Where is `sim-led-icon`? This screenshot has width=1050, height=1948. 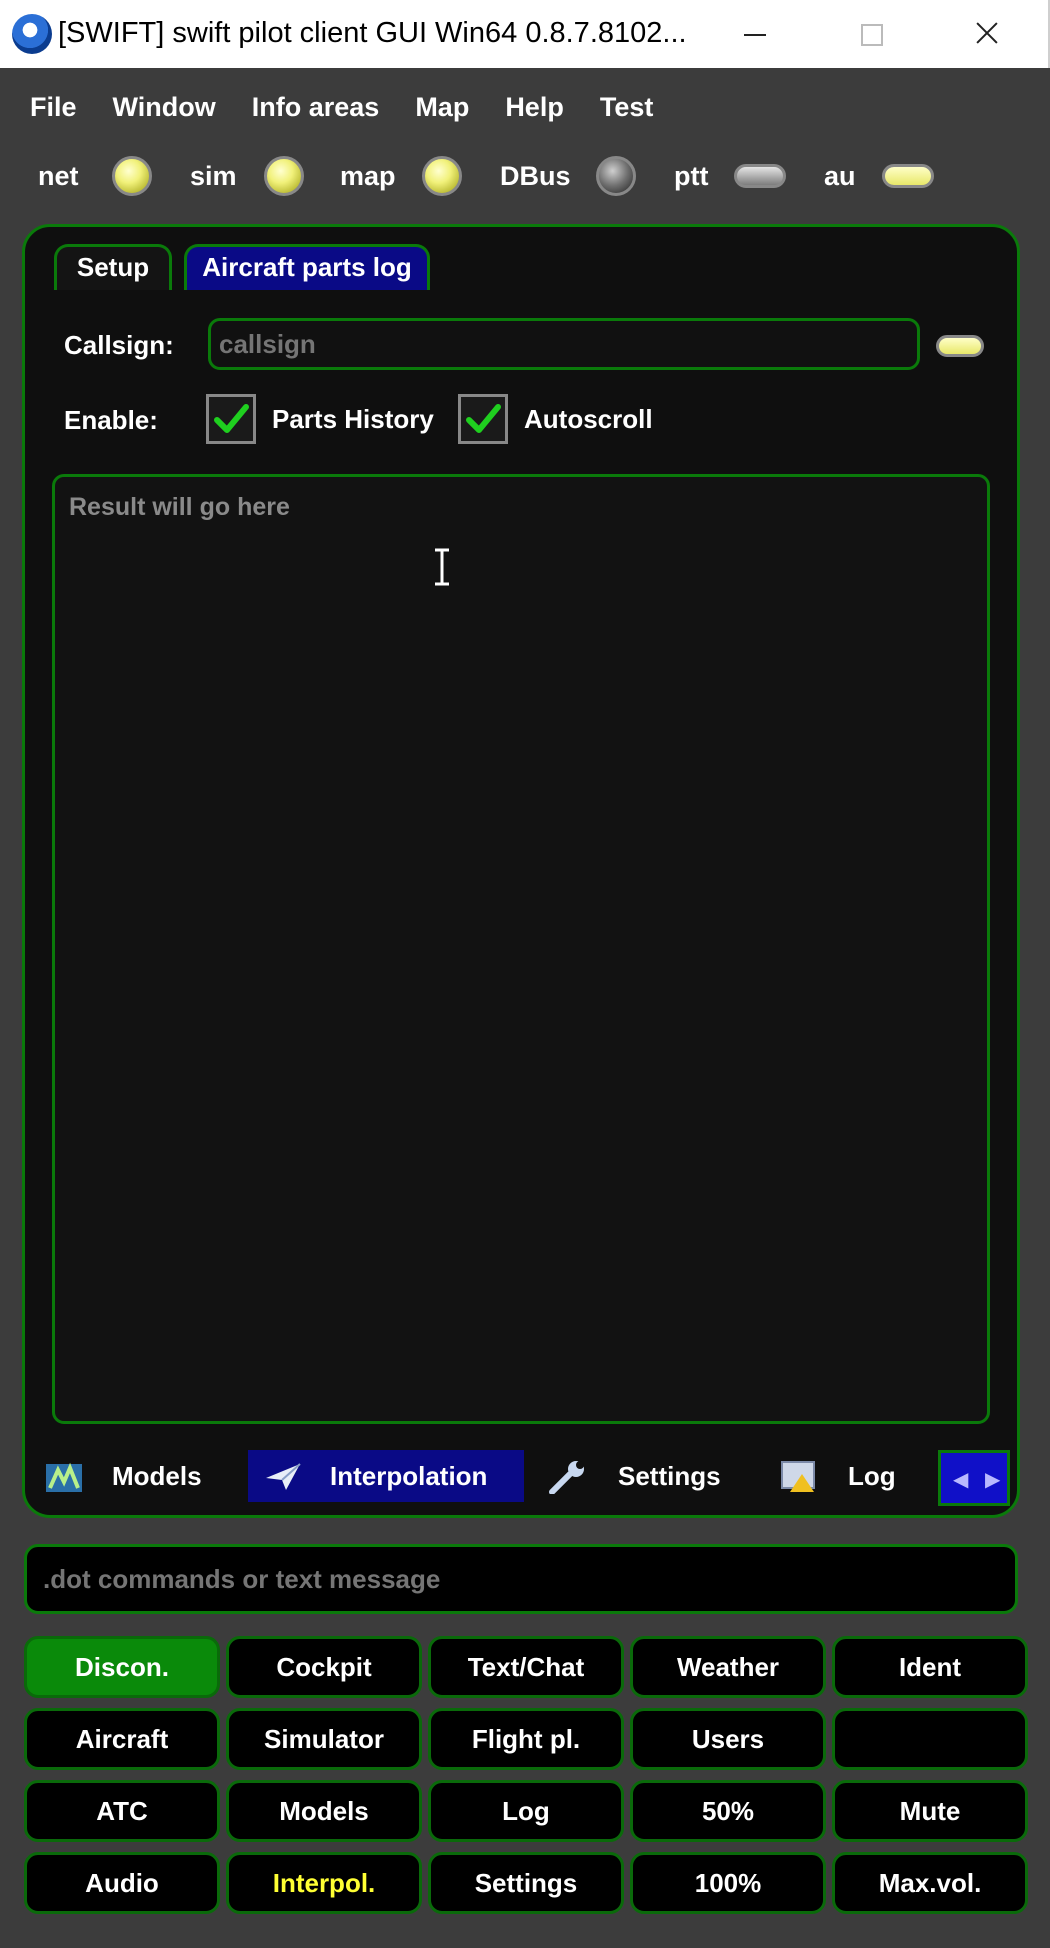
sim-led-icon is located at coordinates (284, 176).